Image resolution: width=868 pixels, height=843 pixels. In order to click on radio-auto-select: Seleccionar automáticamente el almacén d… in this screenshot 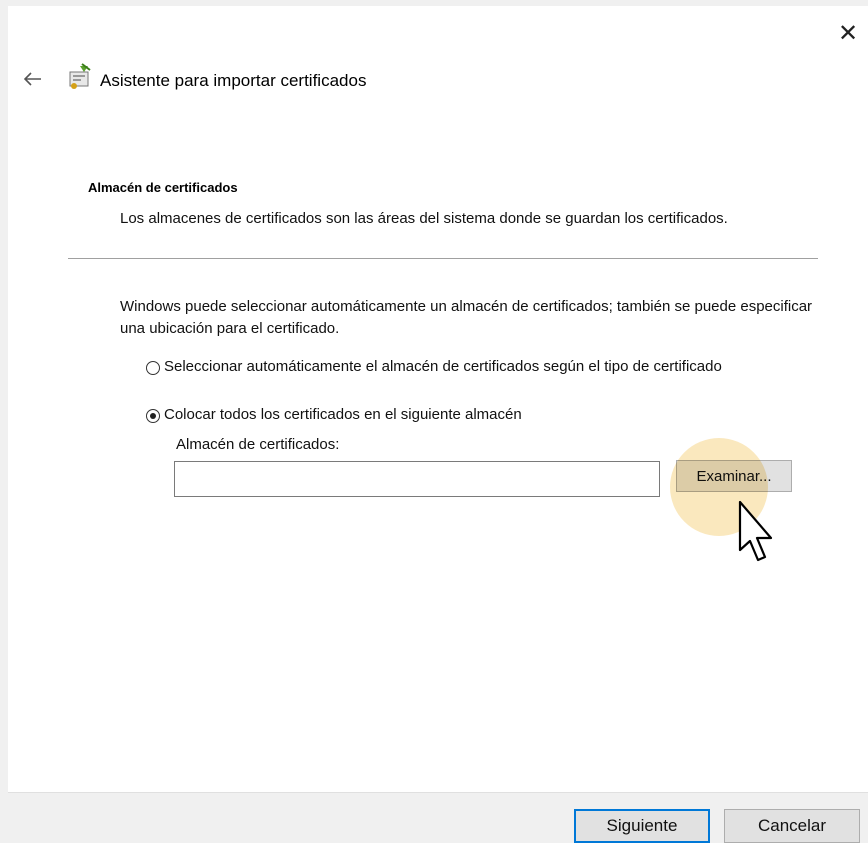, I will do `click(455, 367)`.